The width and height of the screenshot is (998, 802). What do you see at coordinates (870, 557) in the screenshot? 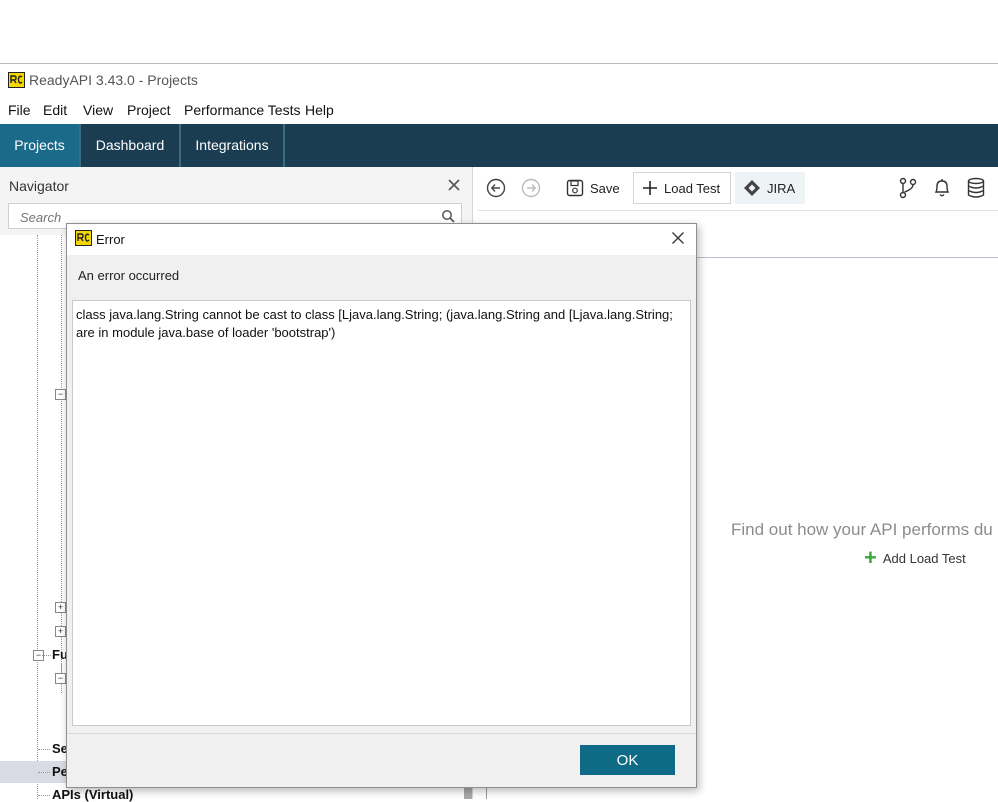
I see `add-icon: +` at bounding box center [870, 557].